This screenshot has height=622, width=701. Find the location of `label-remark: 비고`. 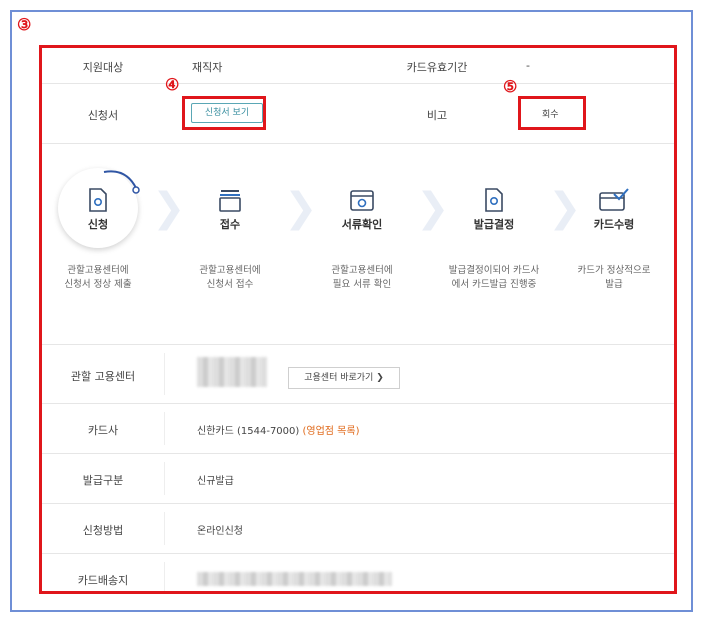

label-remark: 비고 is located at coordinates (437, 115).